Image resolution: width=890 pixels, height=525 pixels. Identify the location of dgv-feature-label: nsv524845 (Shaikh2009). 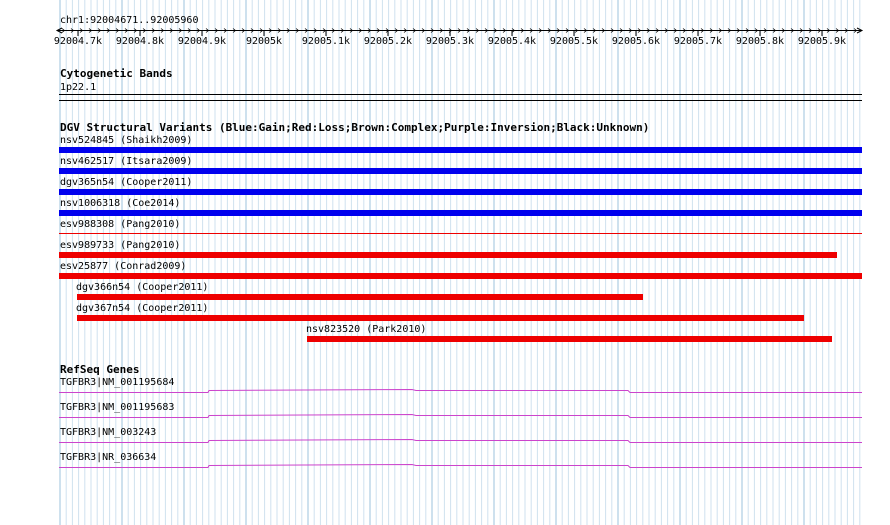
(126, 140).